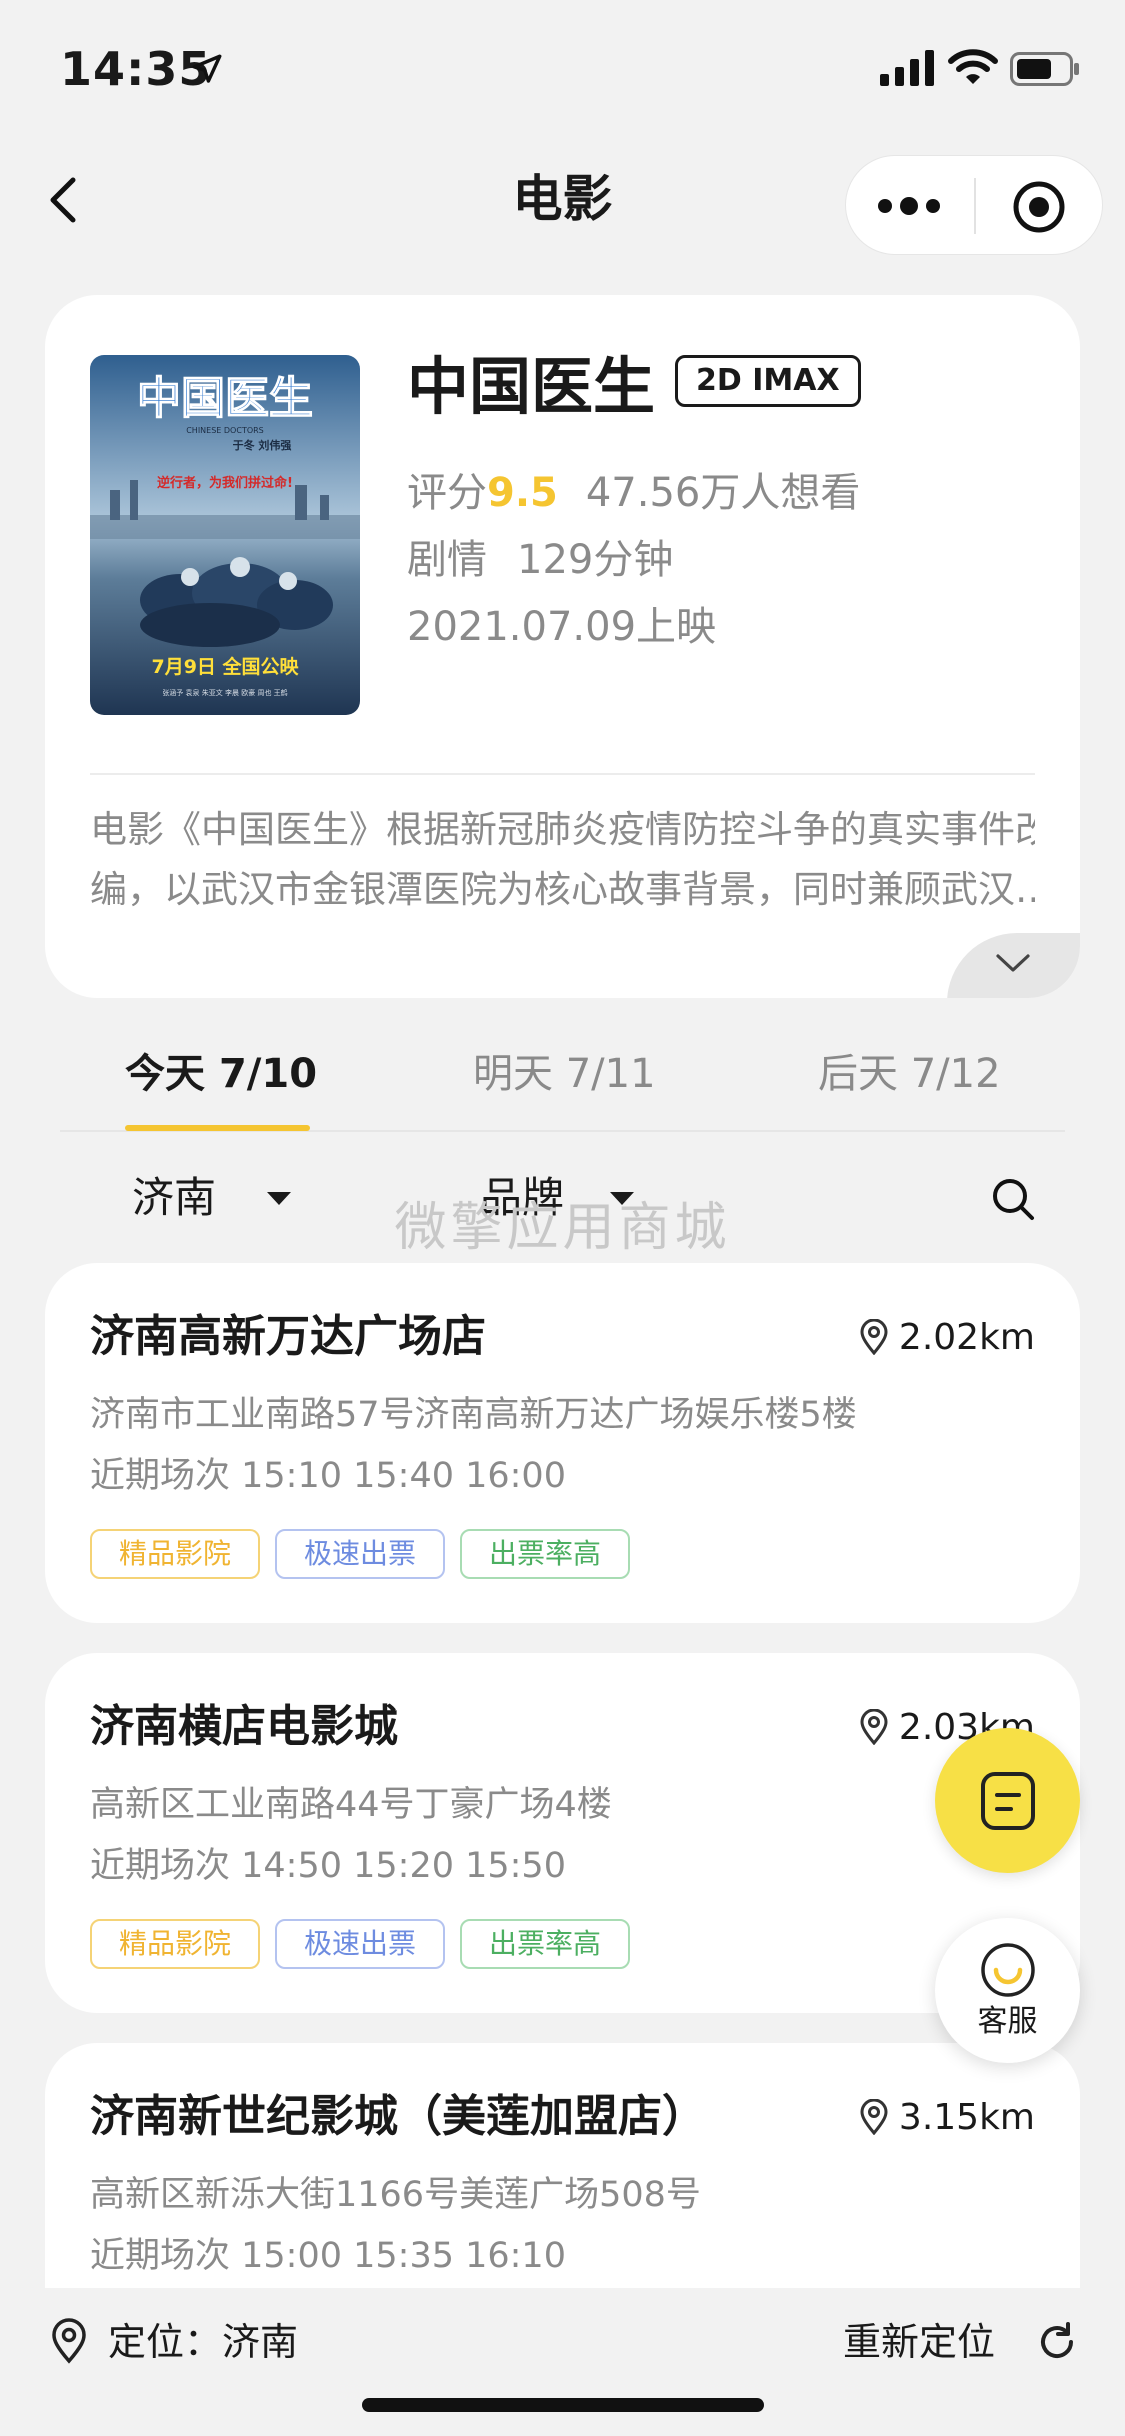 The image size is (1125, 2436). Describe the element at coordinates (907, 68) in the screenshot. I see `signal-icon` at that location.